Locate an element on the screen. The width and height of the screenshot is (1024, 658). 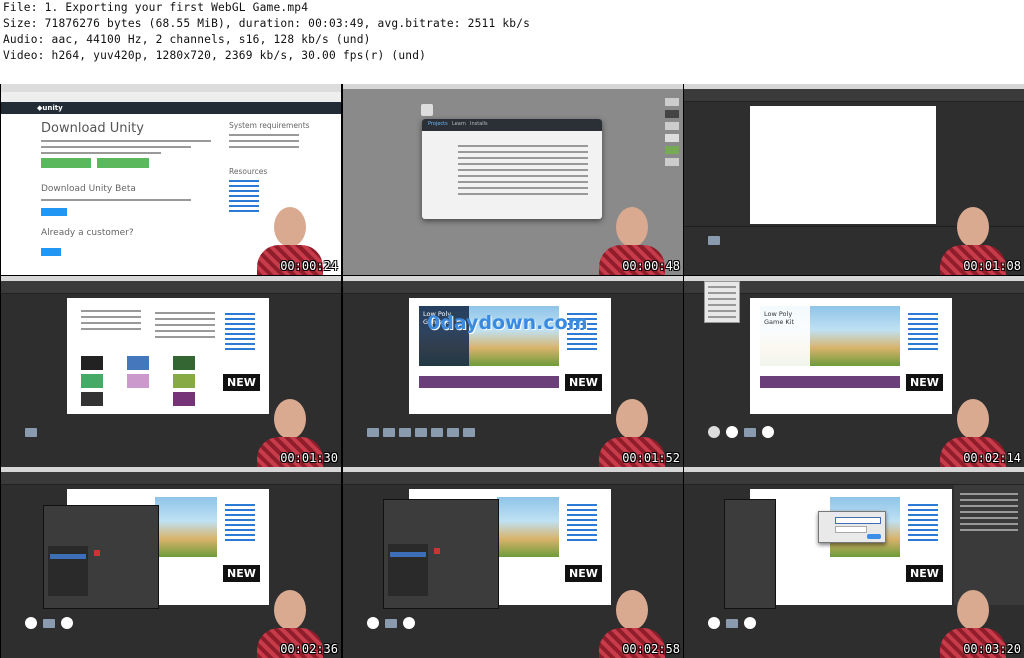
launcher-window: Projects Learn Installs is located at coordinates (512, 169).